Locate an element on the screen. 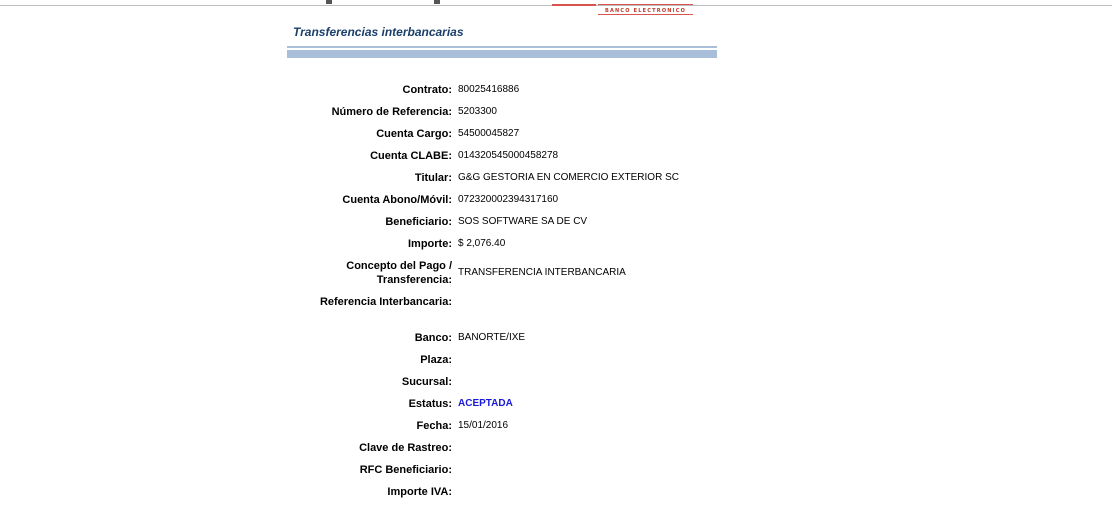 The height and width of the screenshot is (510, 1112). detail-label: Titular: is located at coordinates (433, 178).